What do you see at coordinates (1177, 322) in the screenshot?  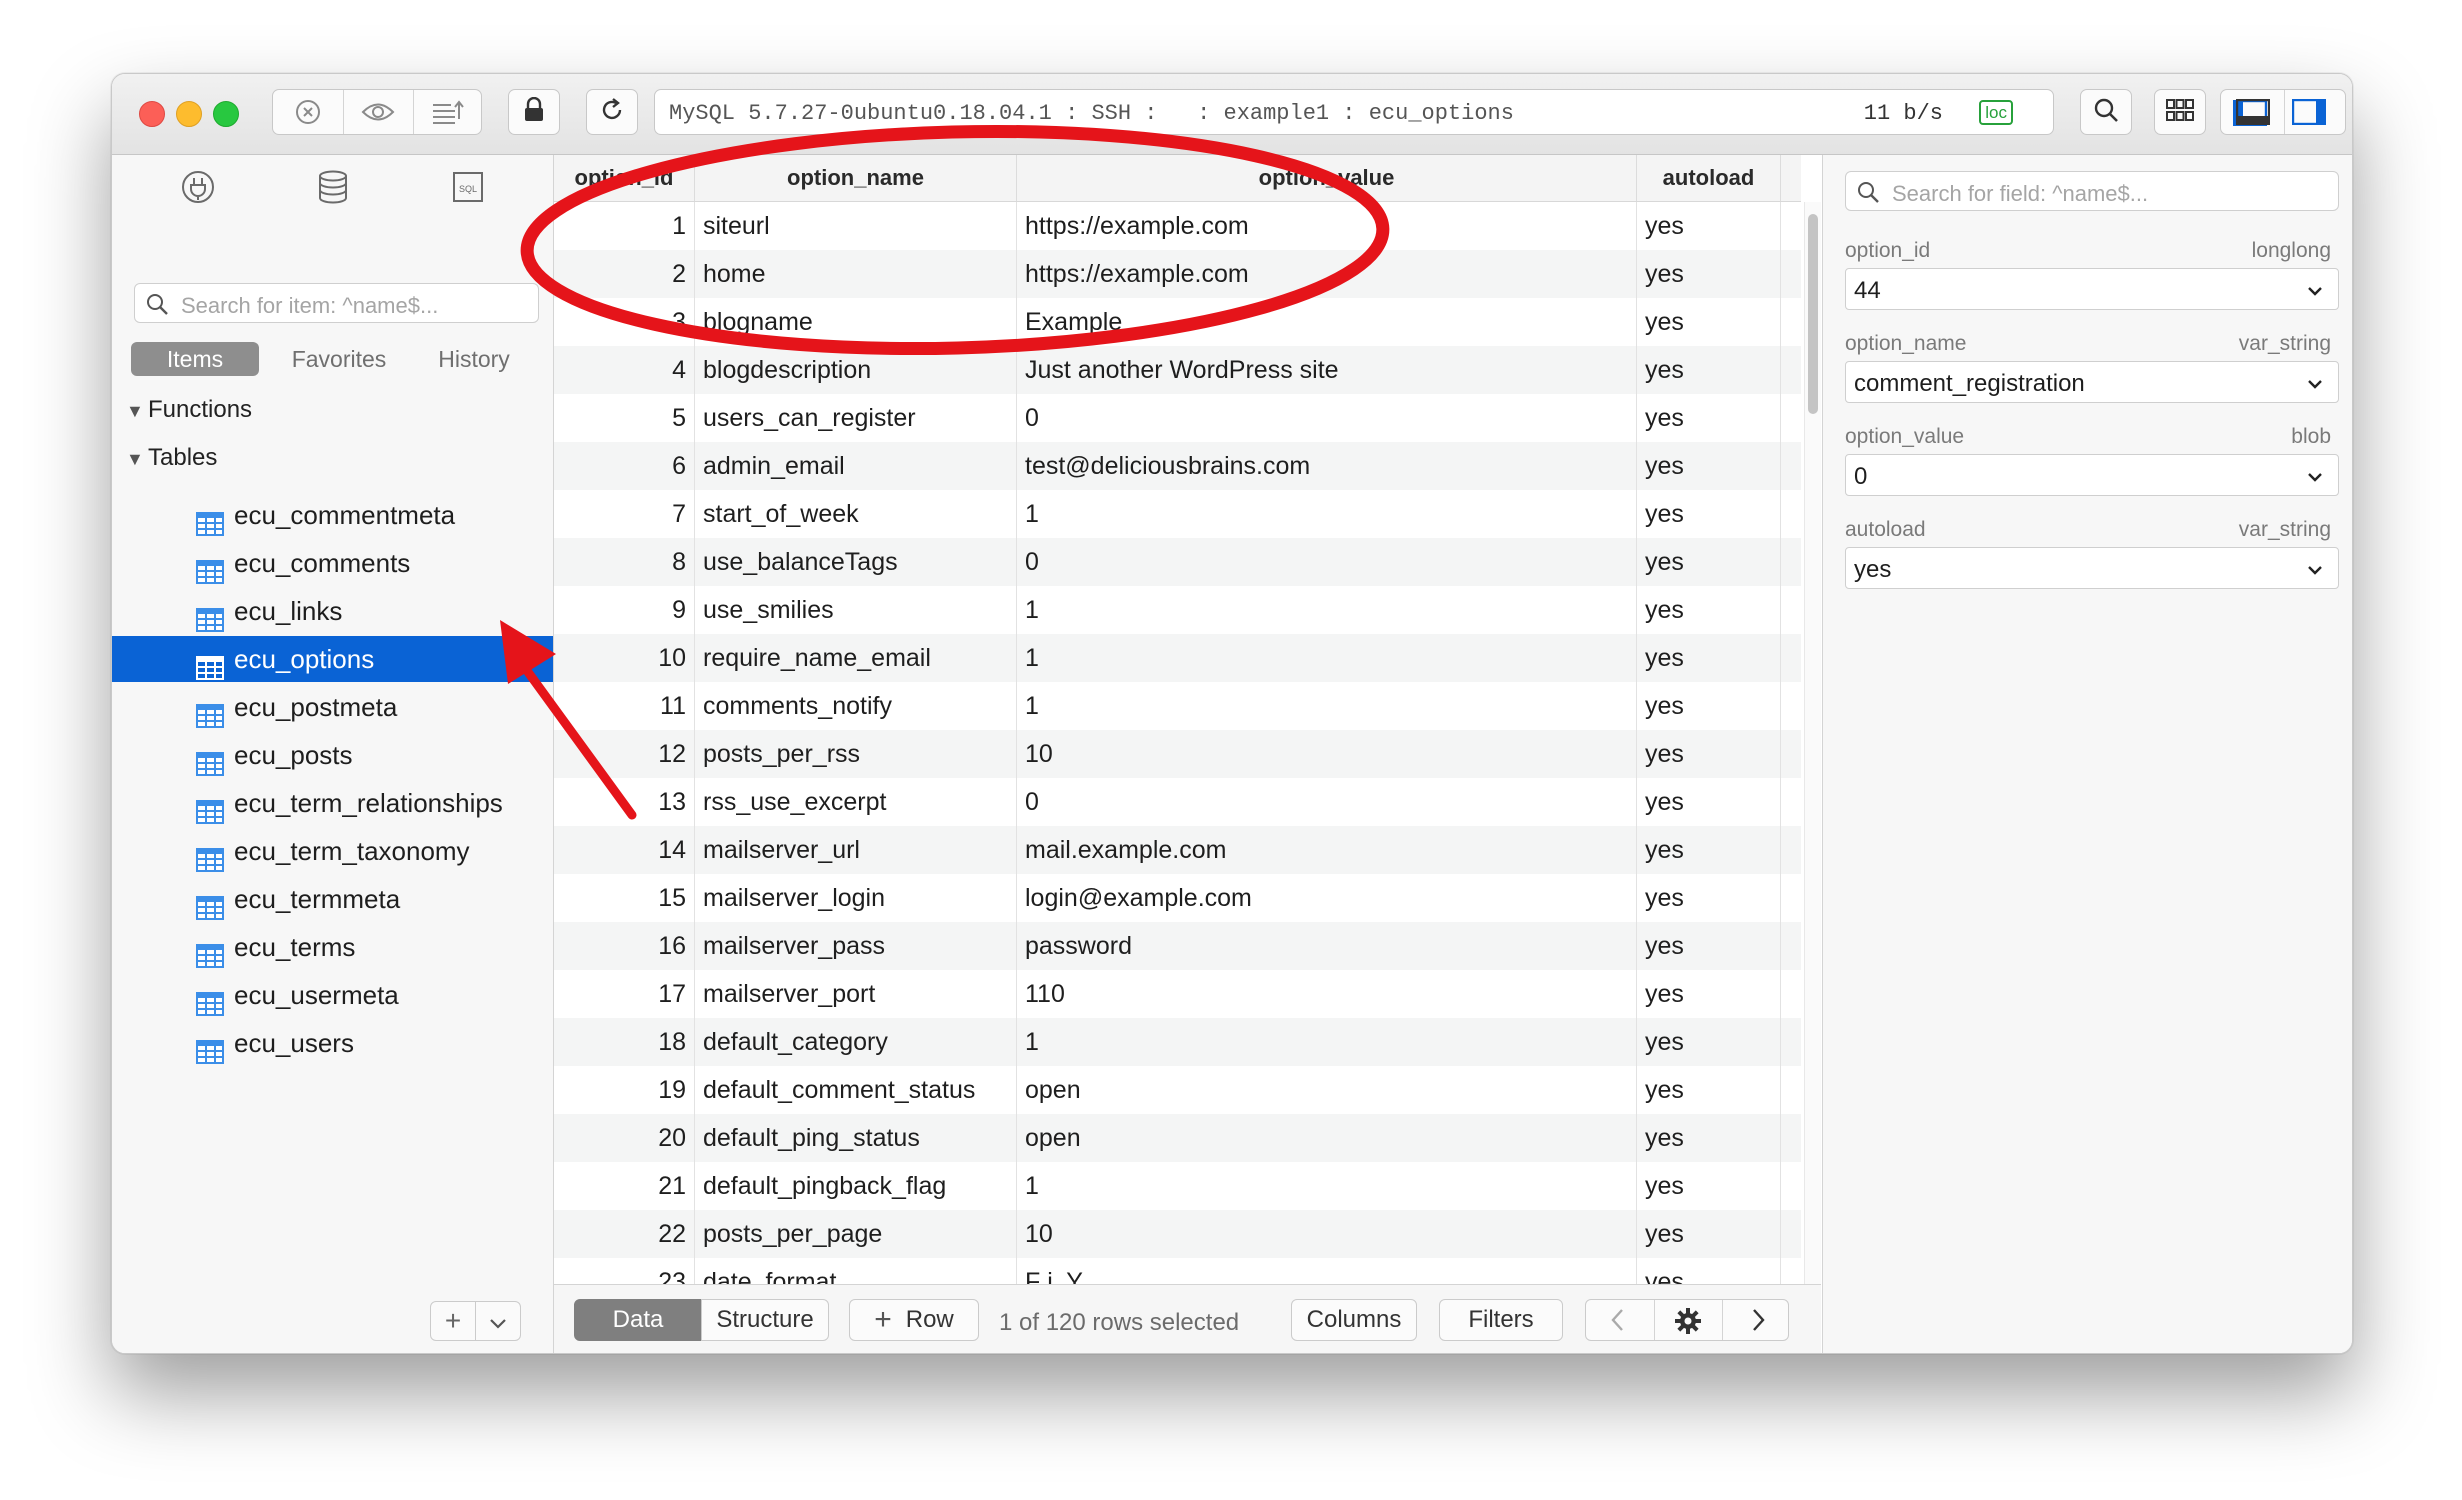 I see `table-row: 3 blogname Example yes` at bounding box center [1177, 322].